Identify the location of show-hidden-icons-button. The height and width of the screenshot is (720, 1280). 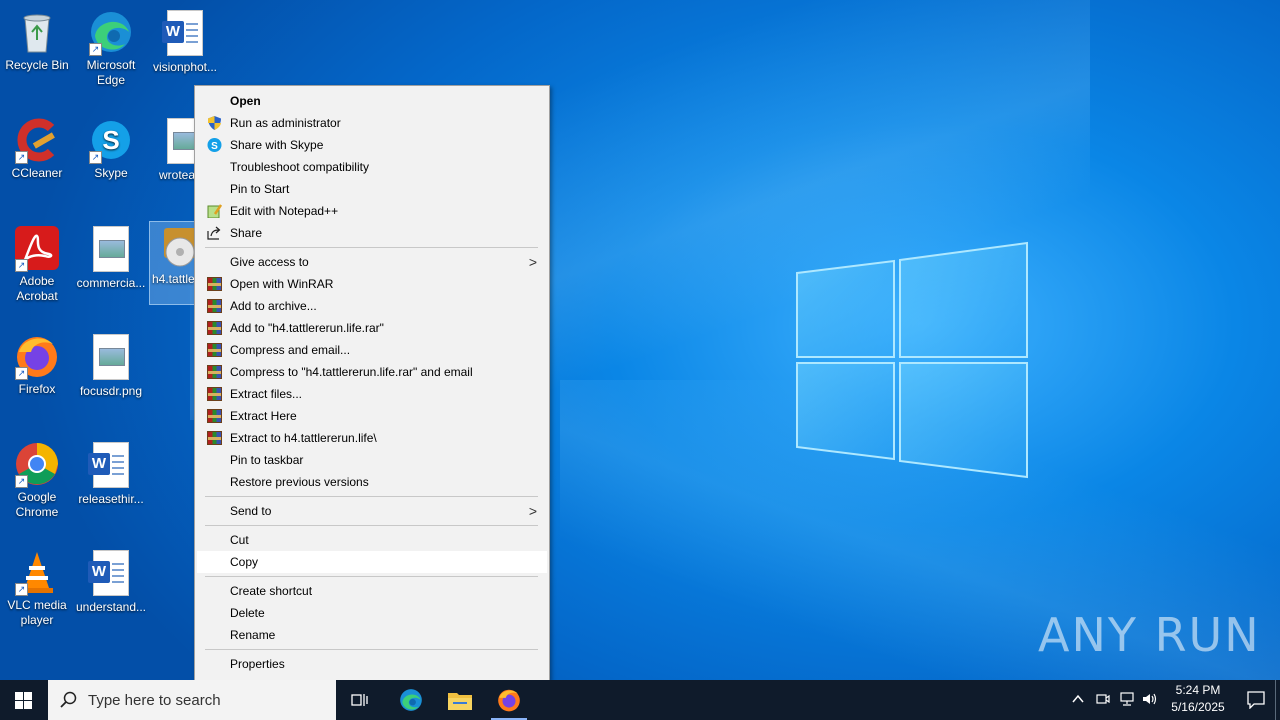
(1078, 700).